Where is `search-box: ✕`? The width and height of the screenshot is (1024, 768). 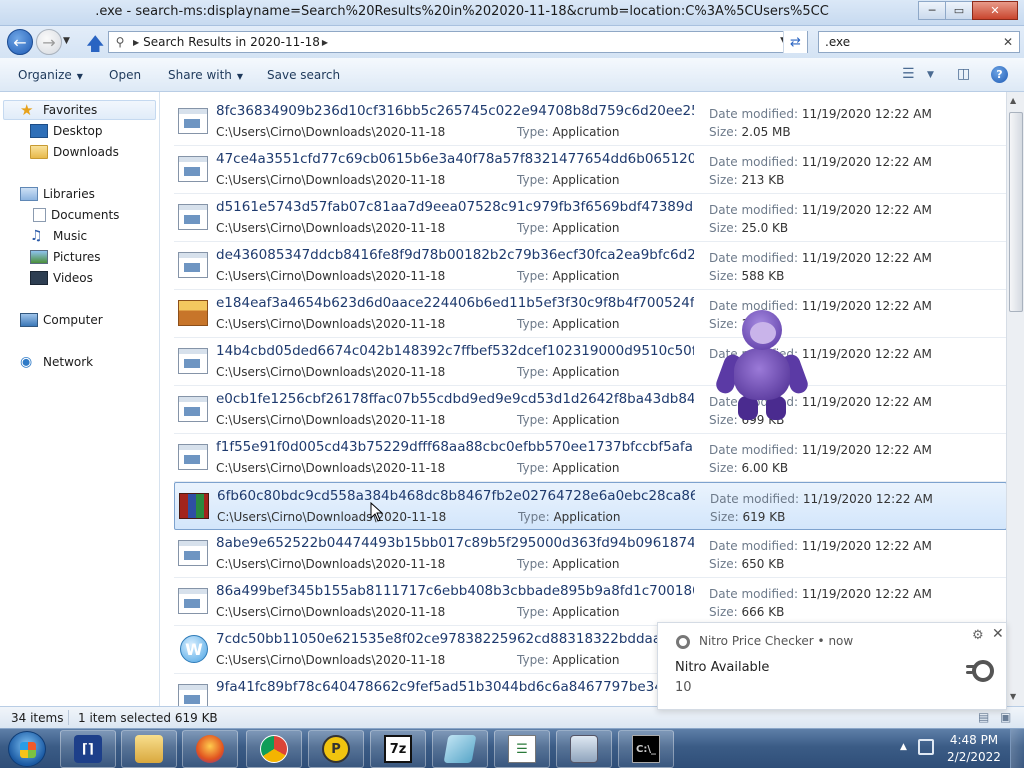 search-box: ✕ is located at coordinates (919, 42).